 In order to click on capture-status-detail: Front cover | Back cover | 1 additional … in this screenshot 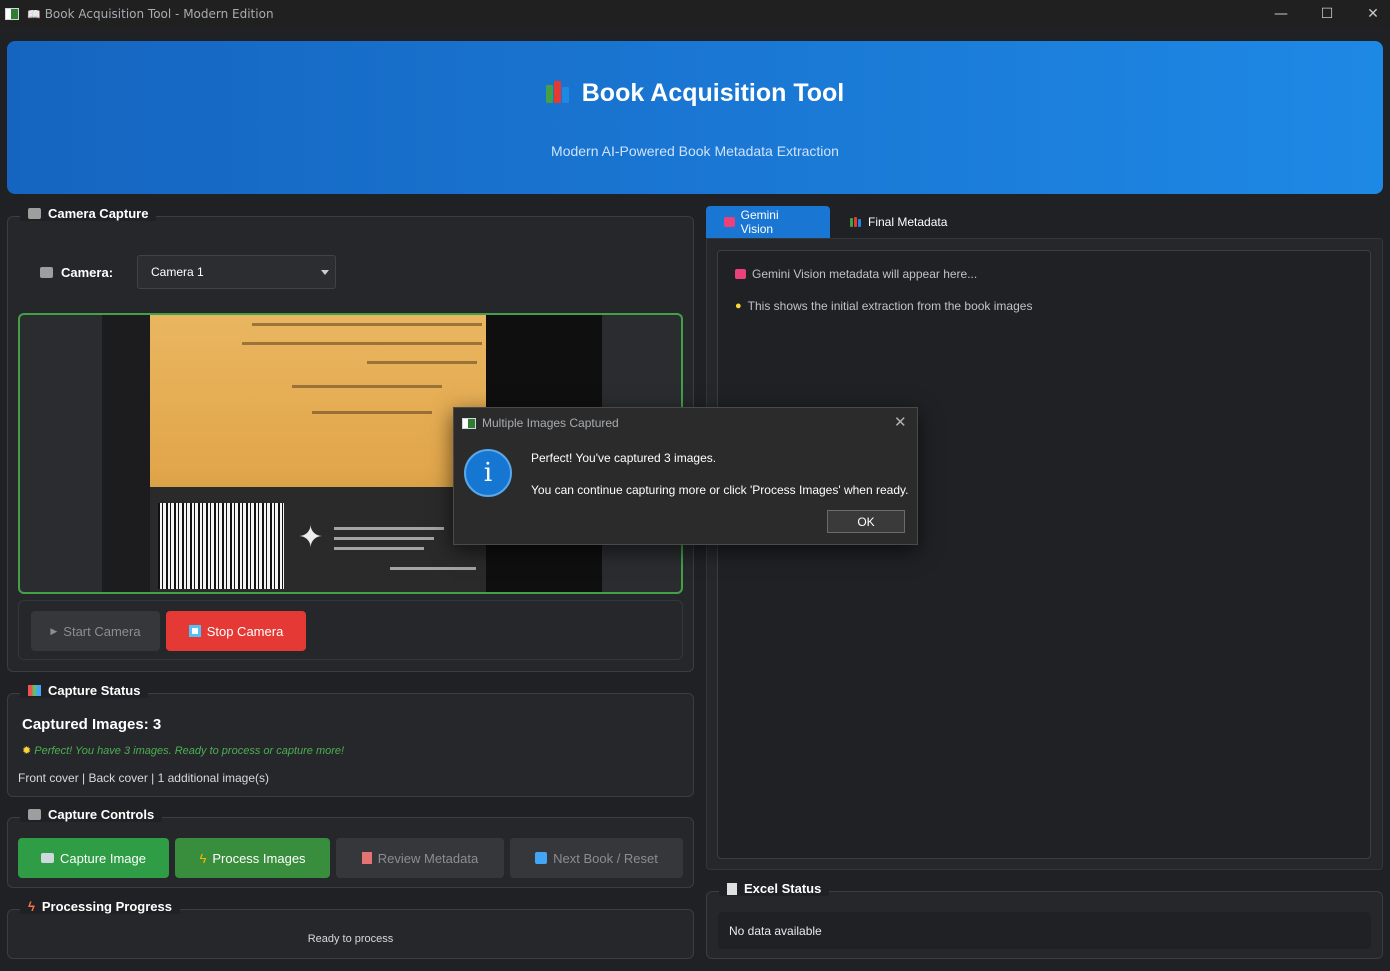, I will do `click(144, 778)`.